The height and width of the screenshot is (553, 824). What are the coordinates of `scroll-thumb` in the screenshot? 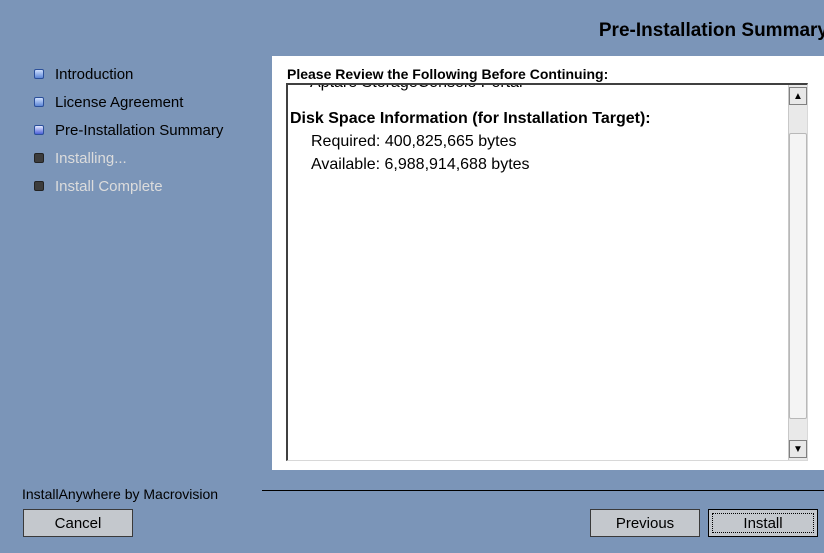 It's located at (798, 276).